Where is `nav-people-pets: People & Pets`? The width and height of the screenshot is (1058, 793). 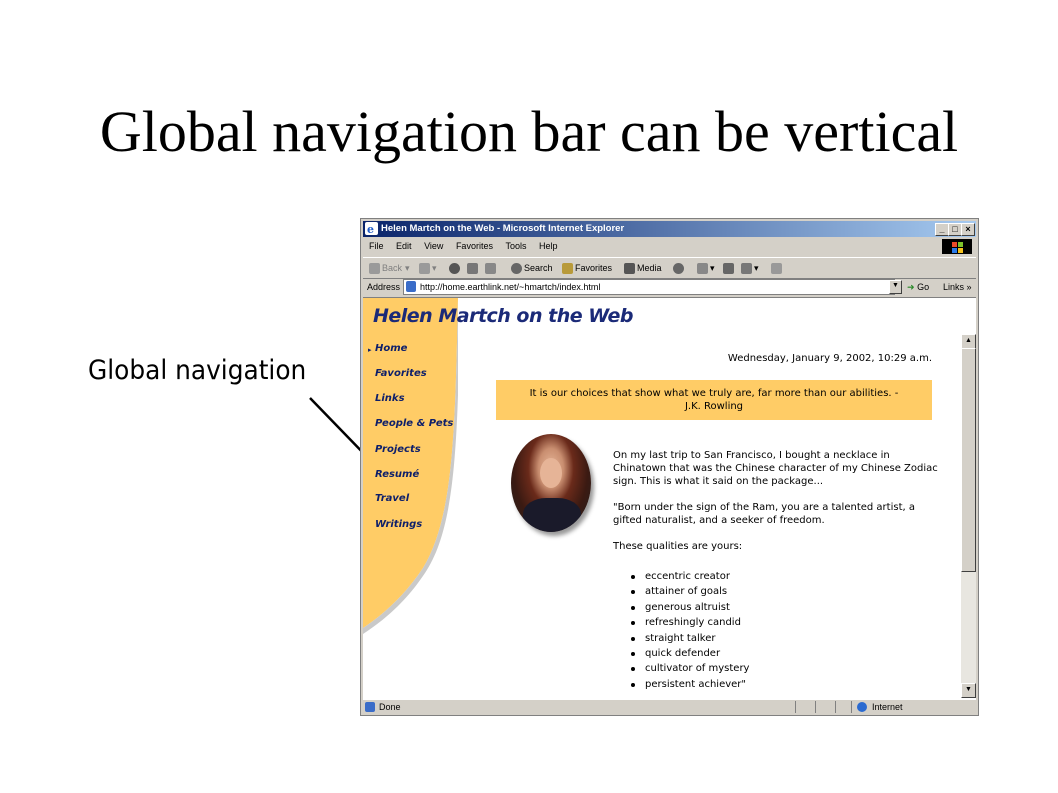 nav-people-pets: People & Pets is located at coordinates (414, 423).